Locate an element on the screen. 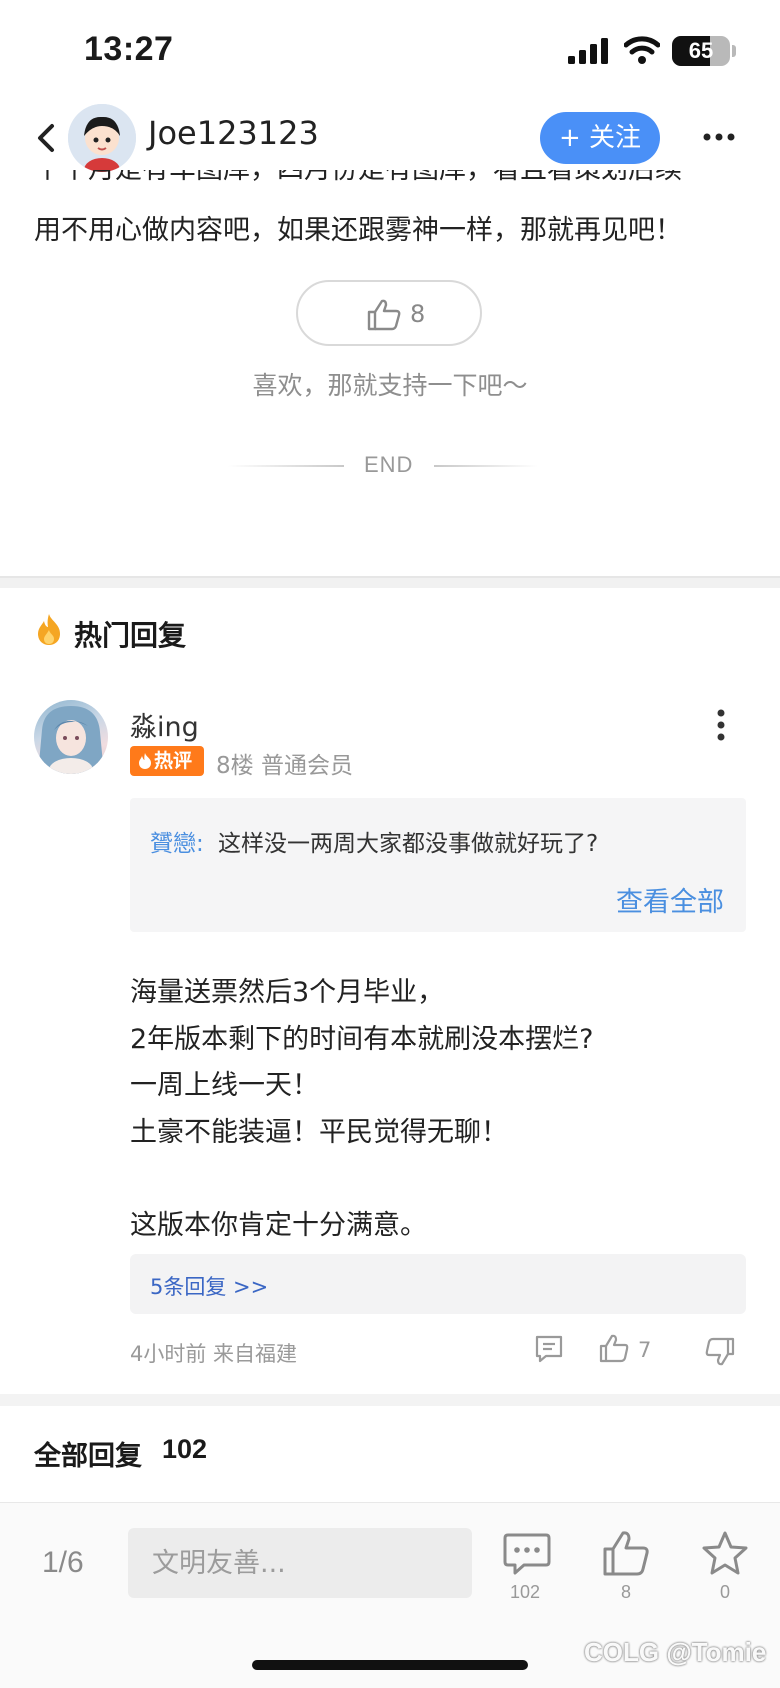  sub-replies-box: 5条回复 >> is located at coordinates (438, 1284).